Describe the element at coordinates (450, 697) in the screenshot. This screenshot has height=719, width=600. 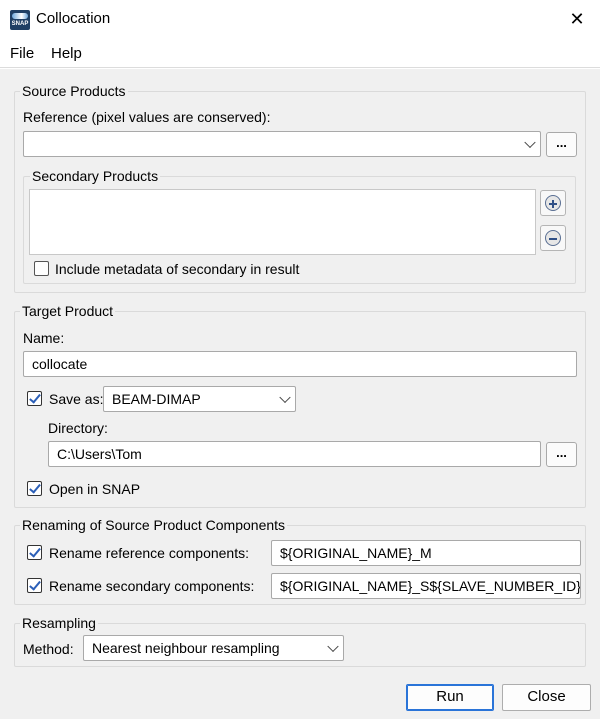
I see `run-button: Run` at that location.